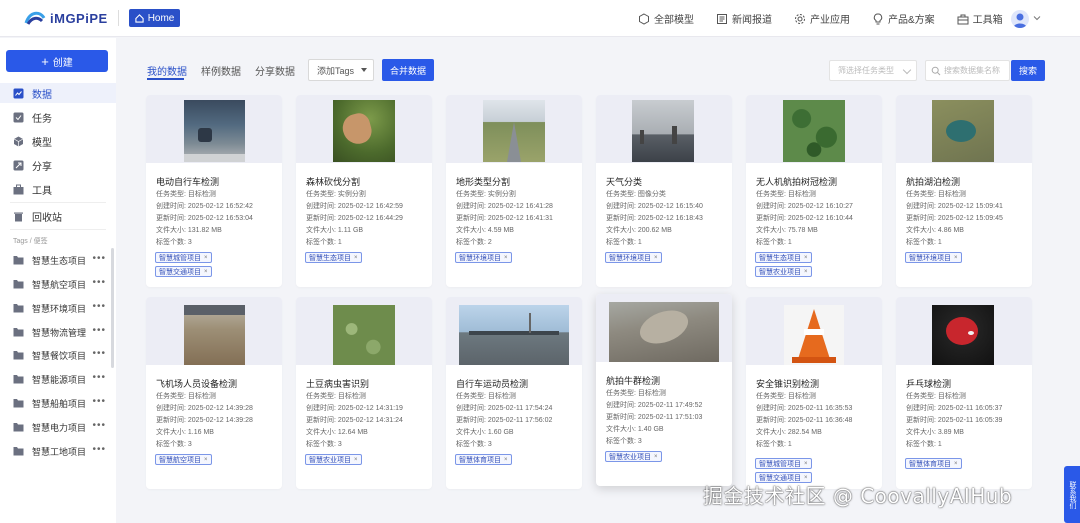  I want to click on sidebar-item-model: 模型, so click(58, 141).